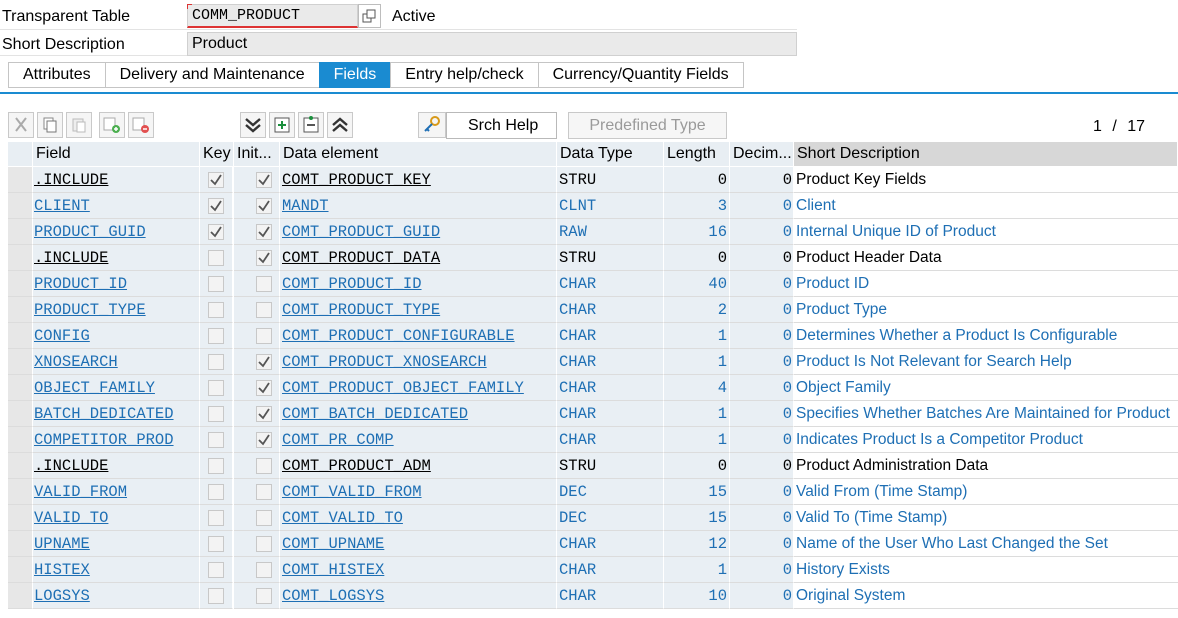 The height and width of the screenshot is (618, 1178). I want to click on field-cell: BATCH_DEDICATED, so click(116, 414).